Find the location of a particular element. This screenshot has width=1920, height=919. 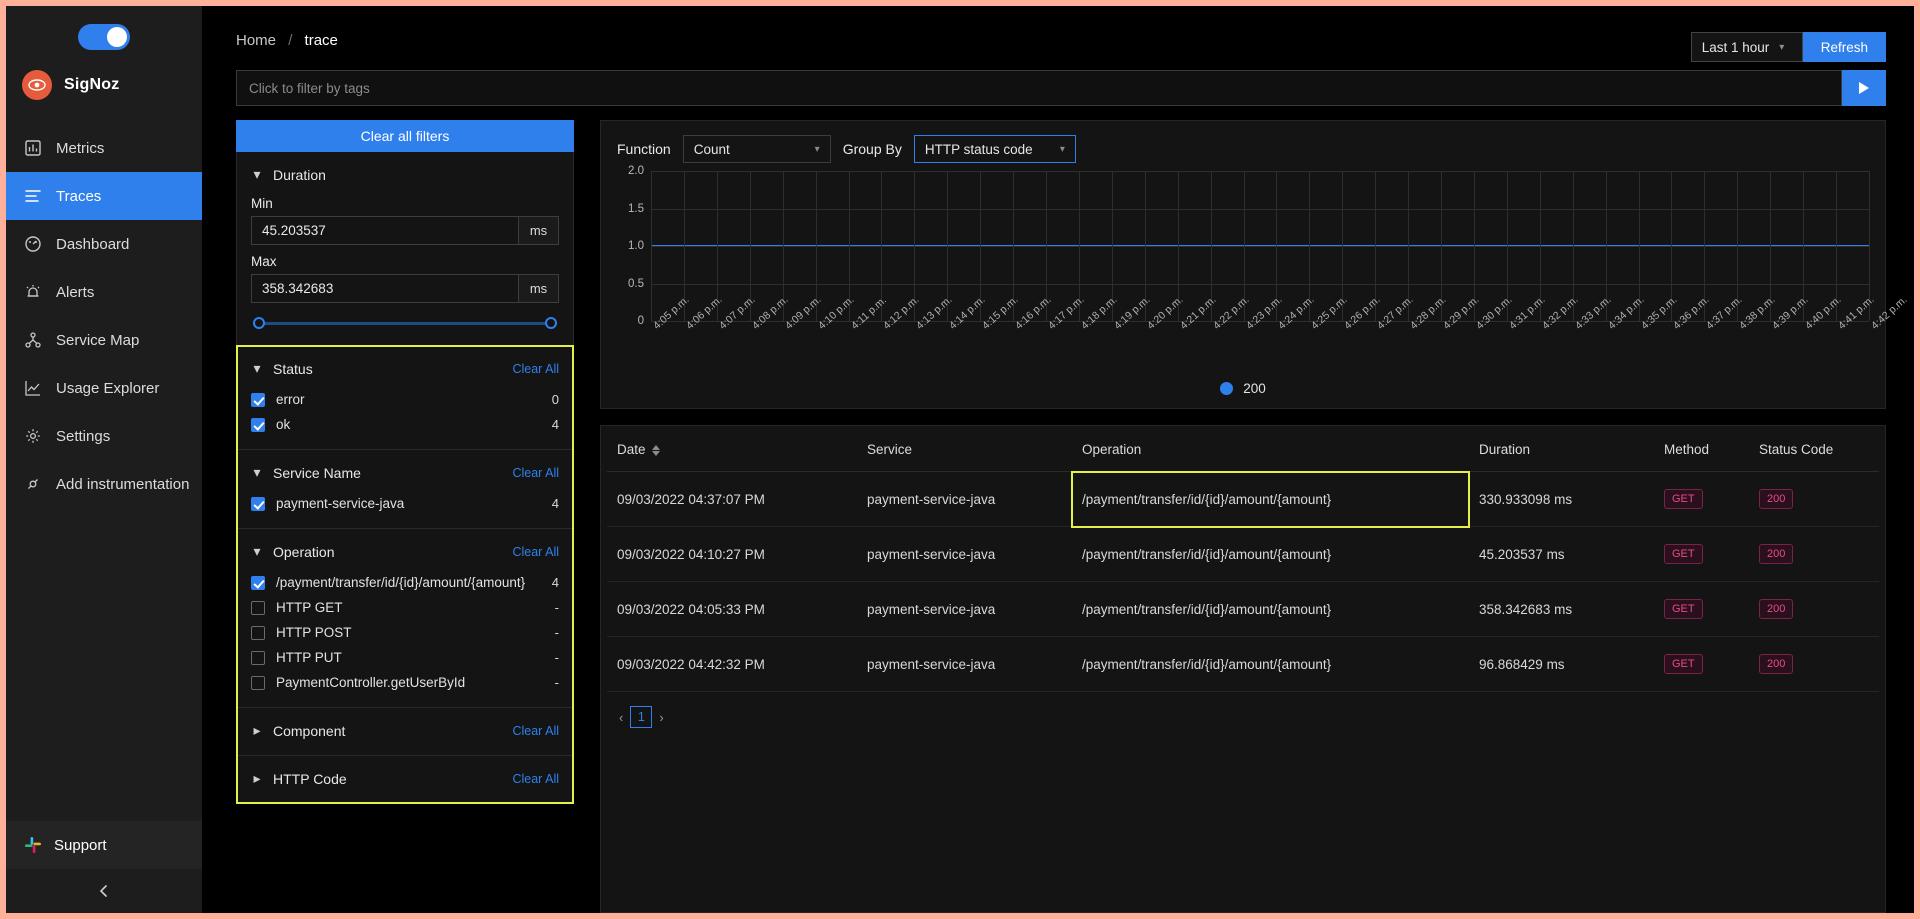

column-header-operation: Operation is located at coordinates (1270, 449).